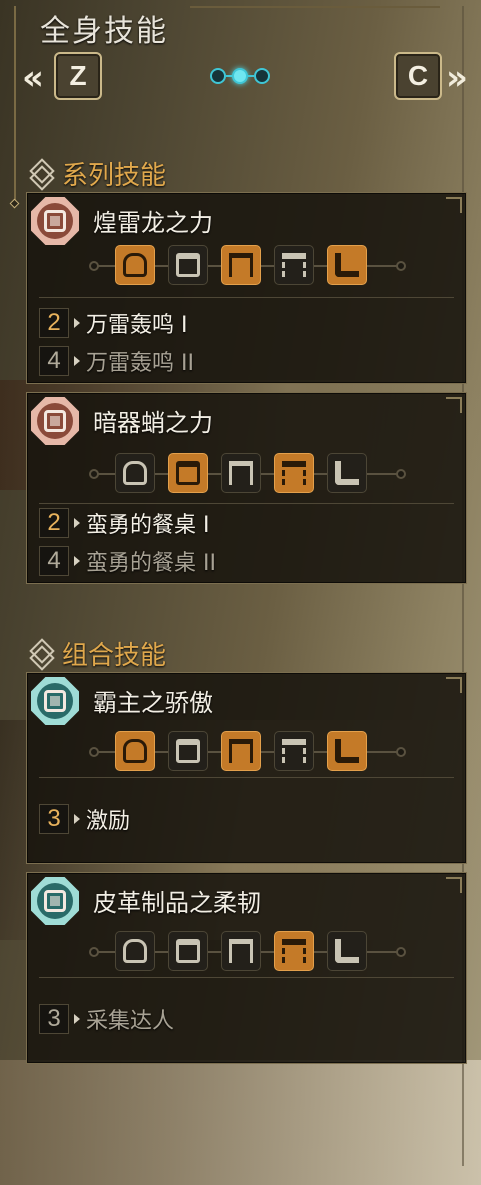 The image size is (481, 1185). Describe the element at coordinates (78, 76) in the screenshot. I see `prev-page-key-button: Z` at that location.